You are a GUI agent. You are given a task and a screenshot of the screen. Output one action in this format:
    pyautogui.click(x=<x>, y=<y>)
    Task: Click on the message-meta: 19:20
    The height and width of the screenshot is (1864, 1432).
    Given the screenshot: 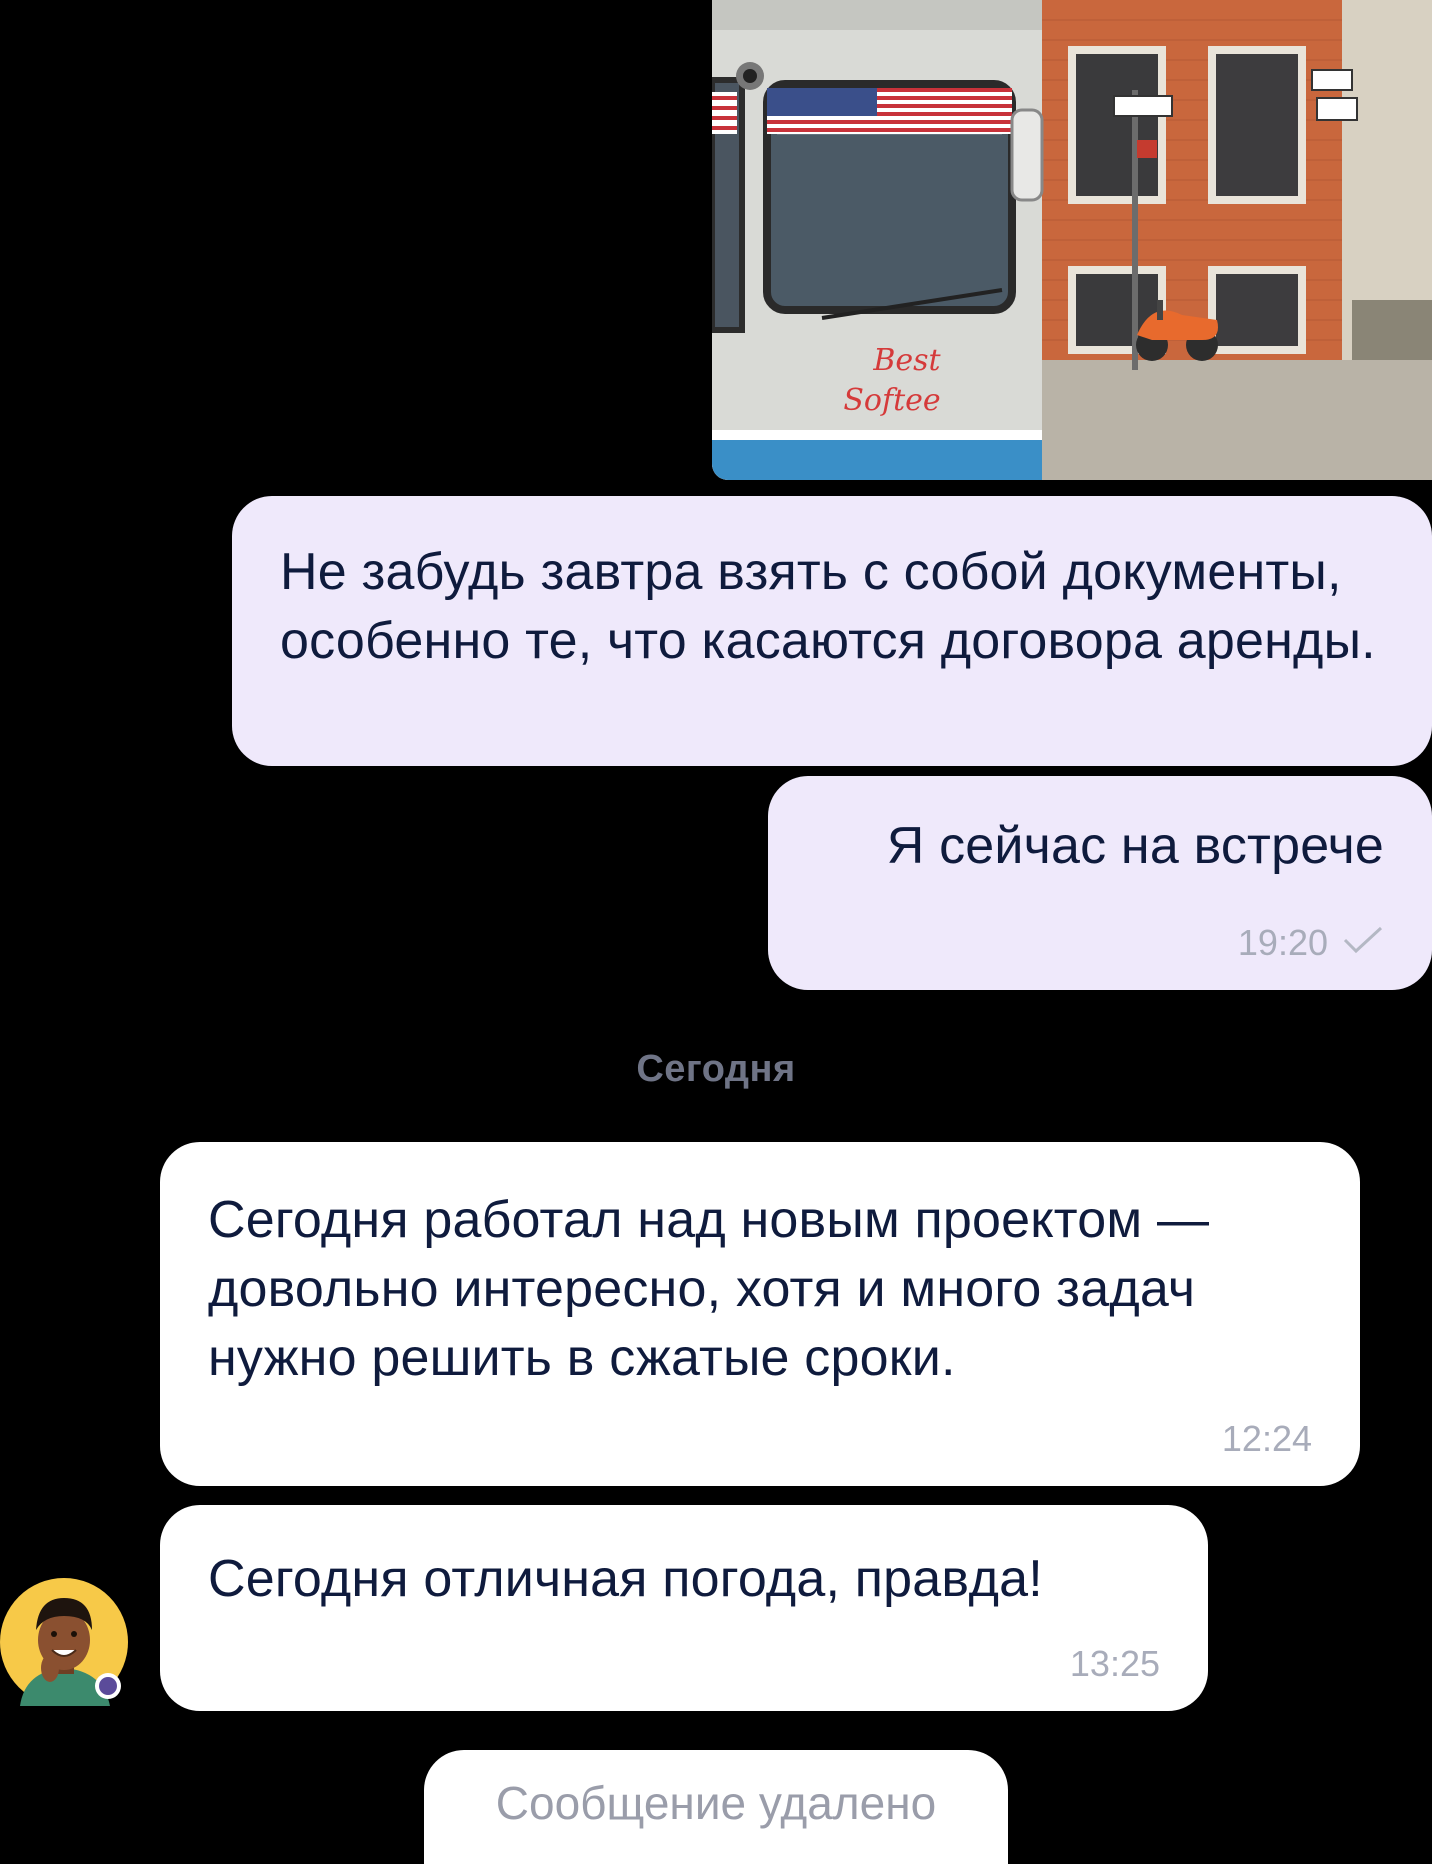 What is the action you would take?
    pyautogui.click(x=1311, y=943)
    